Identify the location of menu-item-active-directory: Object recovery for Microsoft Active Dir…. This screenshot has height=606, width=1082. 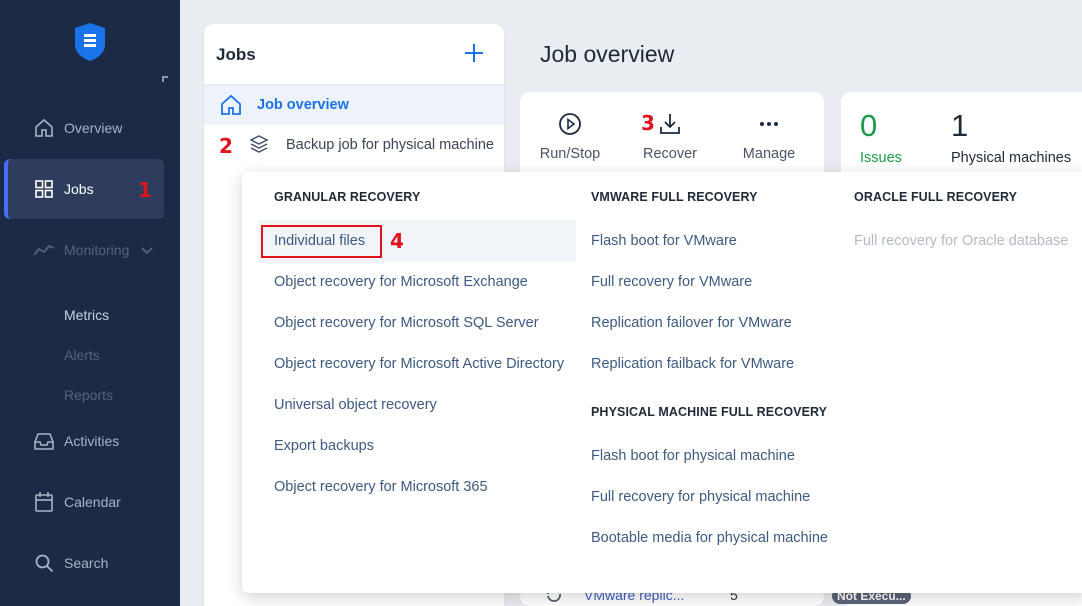
(419, 364).